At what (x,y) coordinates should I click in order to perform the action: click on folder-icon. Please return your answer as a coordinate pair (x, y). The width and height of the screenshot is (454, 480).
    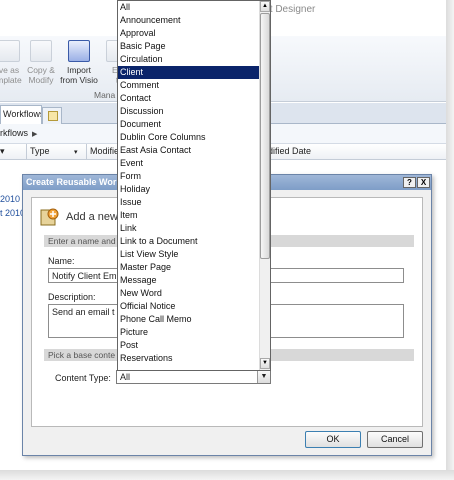
    Looking at the image, I should click on (53, 116).